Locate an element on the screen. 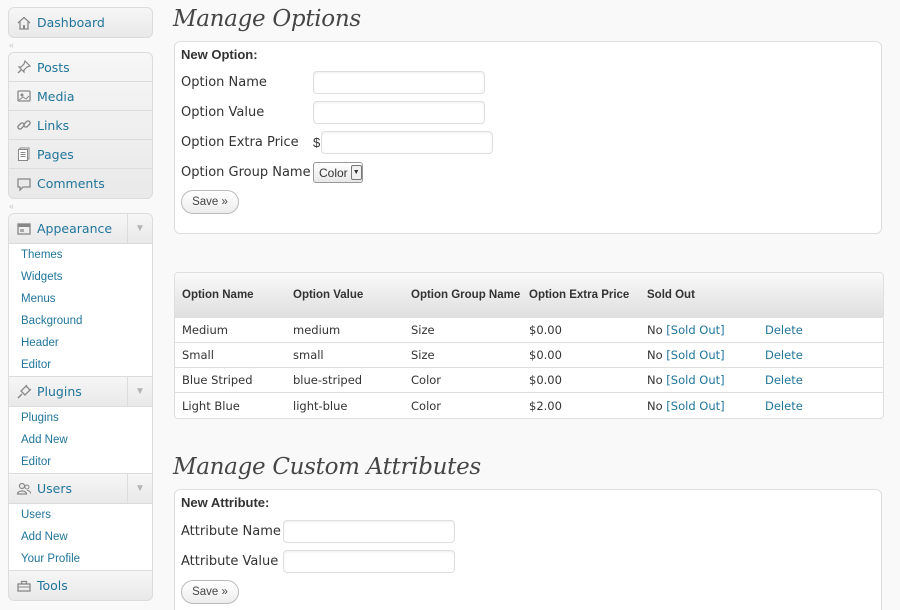  submenu-item-plugins: Plugins is located at coordinates (80, 418).